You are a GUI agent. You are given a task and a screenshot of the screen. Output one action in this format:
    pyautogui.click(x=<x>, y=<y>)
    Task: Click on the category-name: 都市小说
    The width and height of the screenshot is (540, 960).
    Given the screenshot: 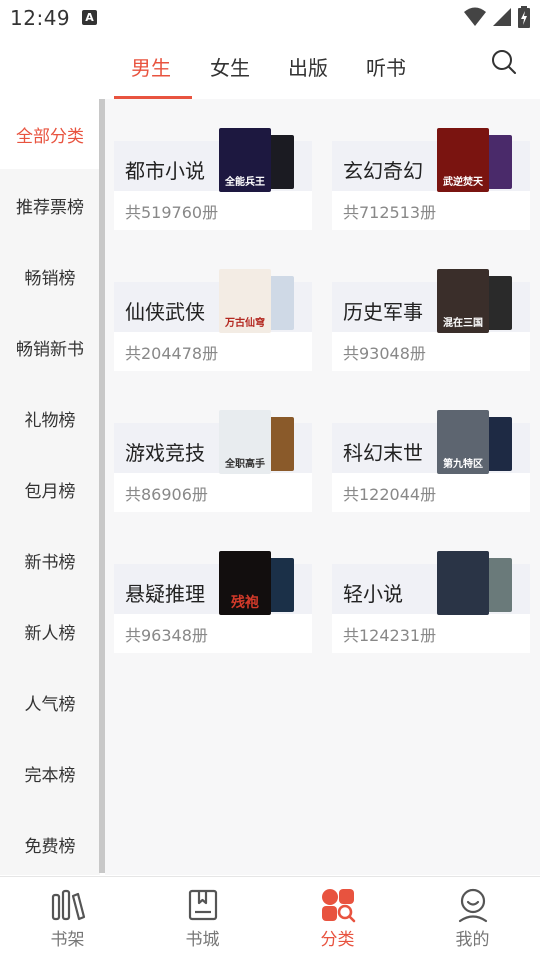 What is the action you would take?
    pyautogui.click(x=165, y=171)
    